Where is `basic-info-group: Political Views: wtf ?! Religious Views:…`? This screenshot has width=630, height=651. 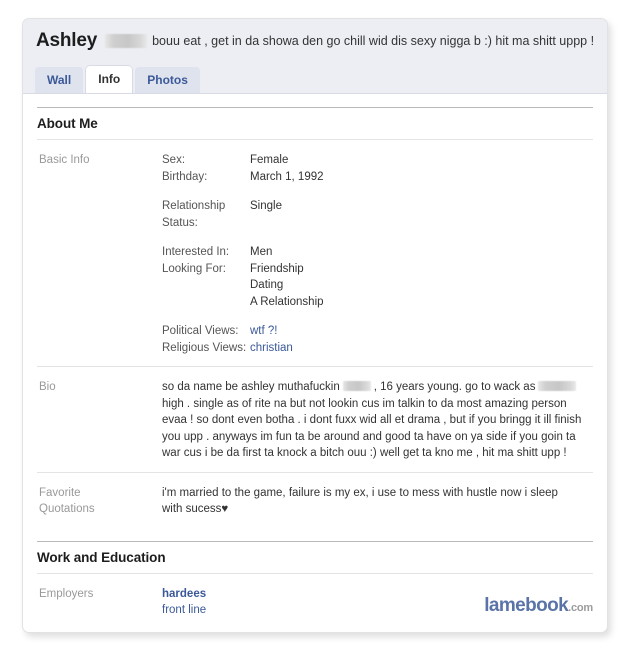
basic-info-group: Political Views: wtf ?! Religious Views:… is located at coordinates (377, 339).